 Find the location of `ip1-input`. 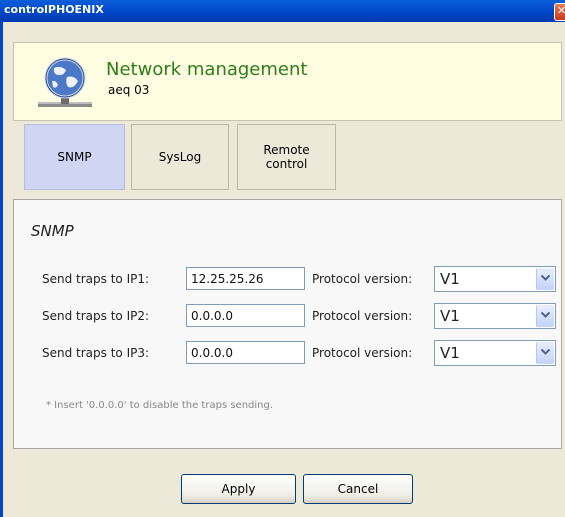

ip1-input is located at coordinates (245, 278).